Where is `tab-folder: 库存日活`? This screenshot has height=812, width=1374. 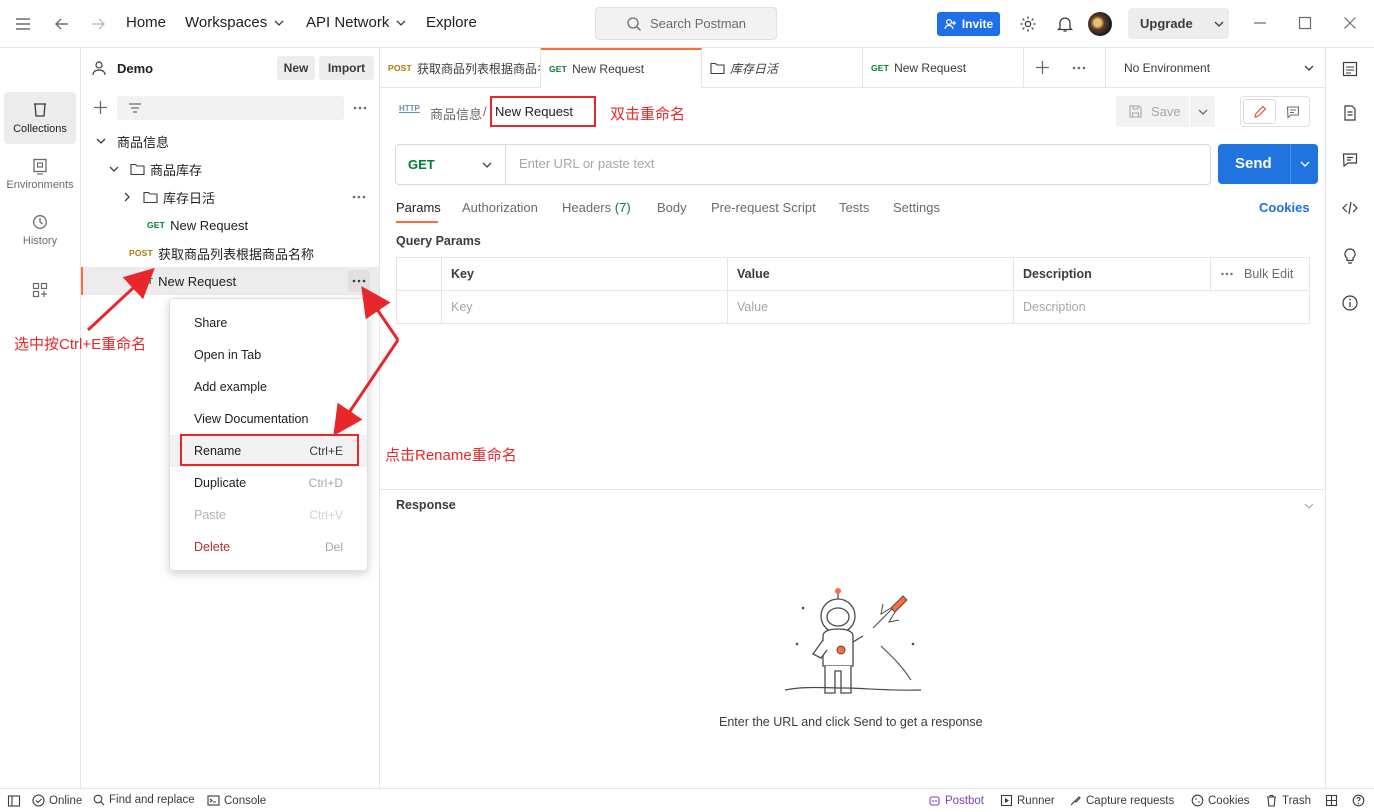
tab-folder: 库存日活 is located at coordinates (782, 68).